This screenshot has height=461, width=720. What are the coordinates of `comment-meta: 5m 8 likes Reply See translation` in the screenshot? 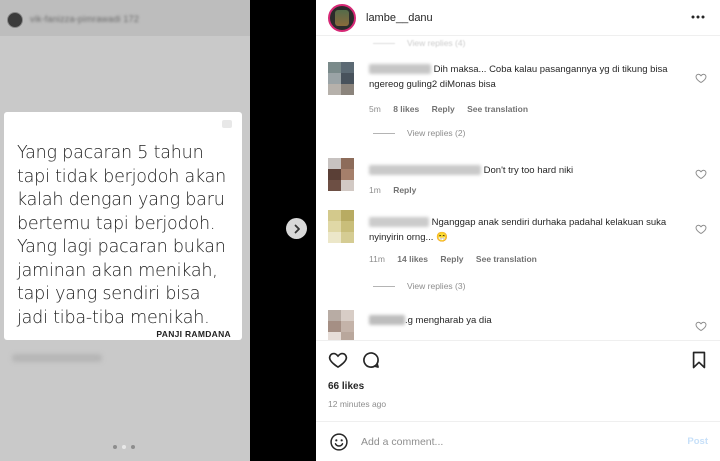 It's located at (453, 109).